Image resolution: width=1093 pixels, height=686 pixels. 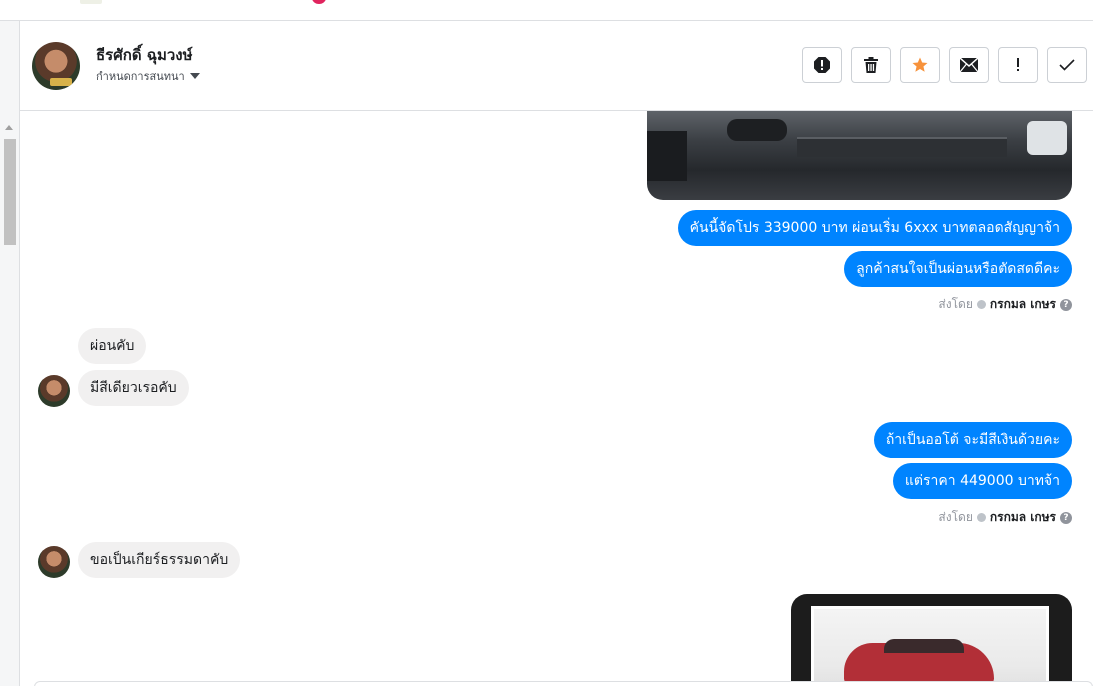 I want to click on delete-button, so click(x=871, y=65).